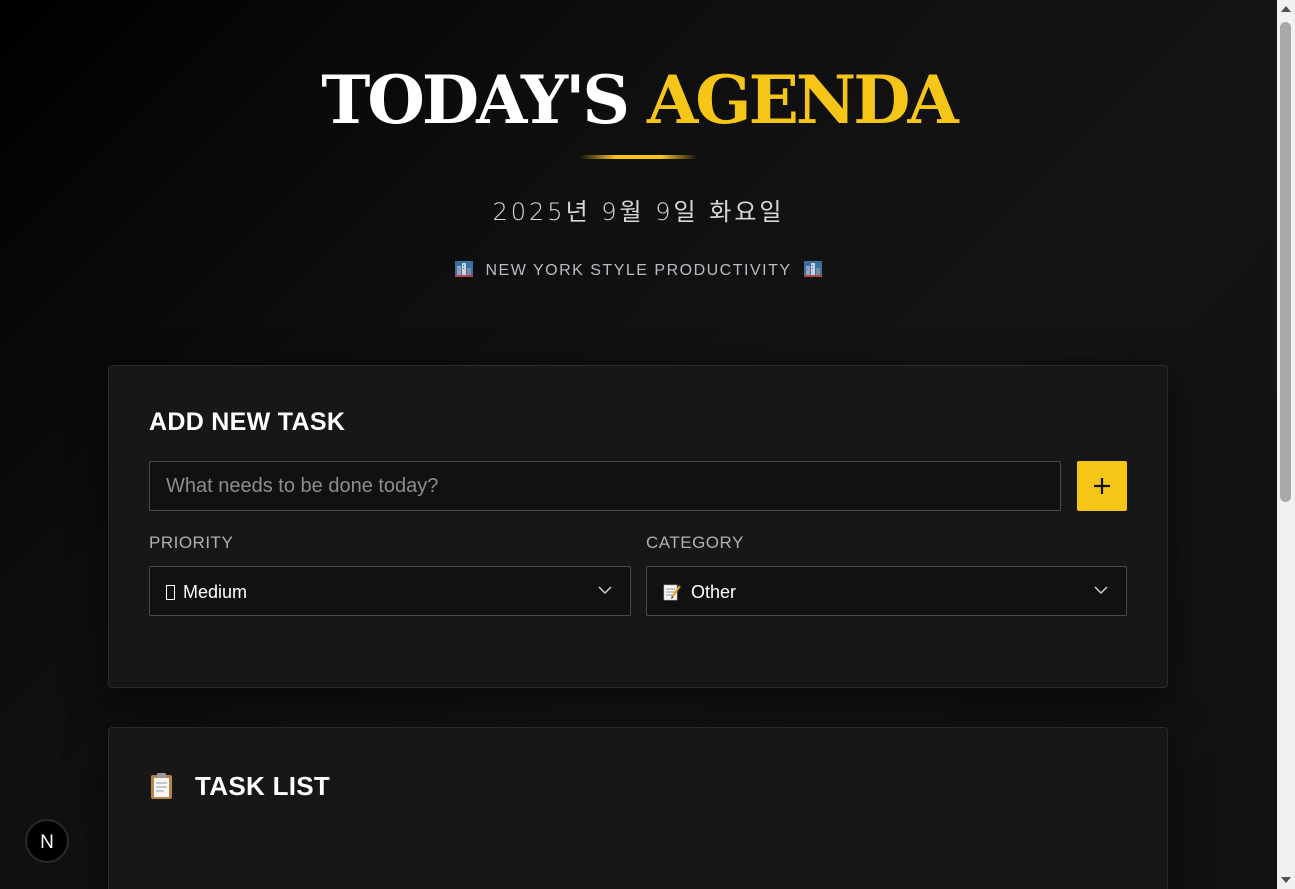 The height and width of the screenshot is (889, 1295). What do you see at coordinates (886, 591) in the screenshot?
I see `category-select: Other` at bounding box center [886, 591].